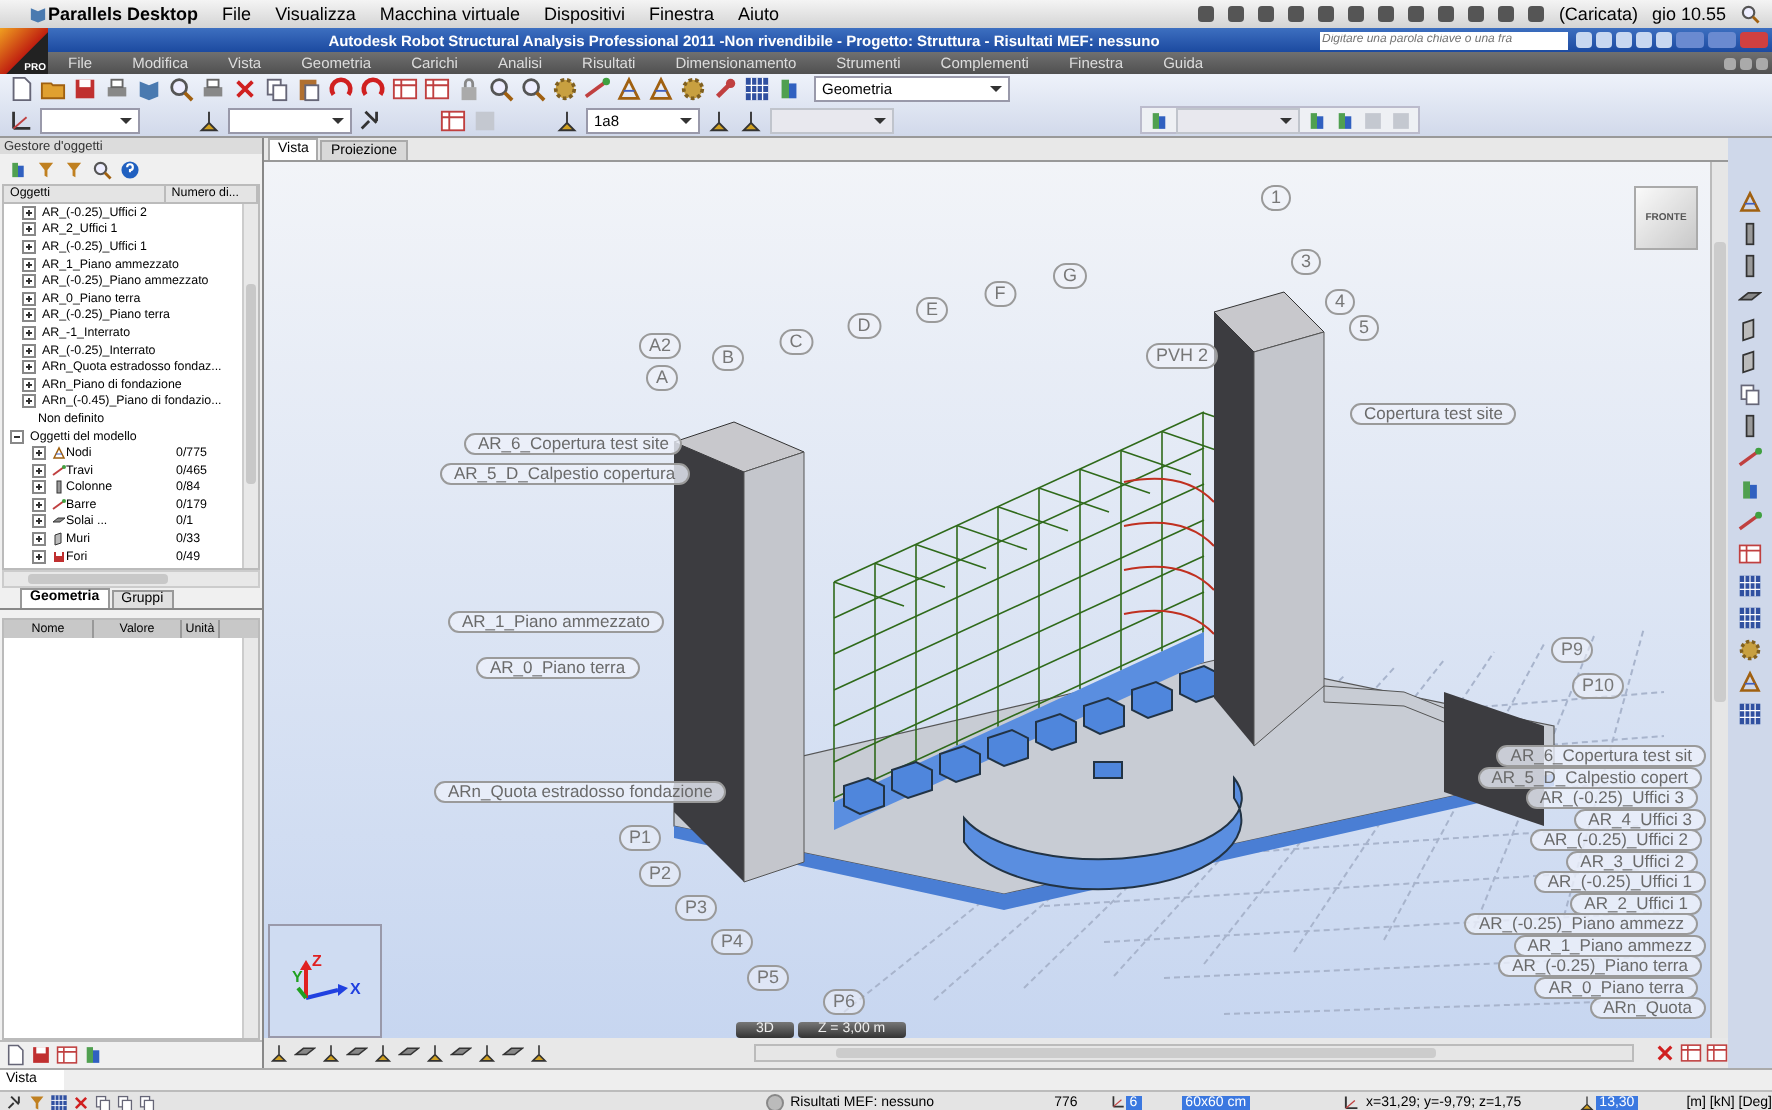 This screenshot has height=1110, width=1772. I want to click on beam-icon, so click(597, 89).